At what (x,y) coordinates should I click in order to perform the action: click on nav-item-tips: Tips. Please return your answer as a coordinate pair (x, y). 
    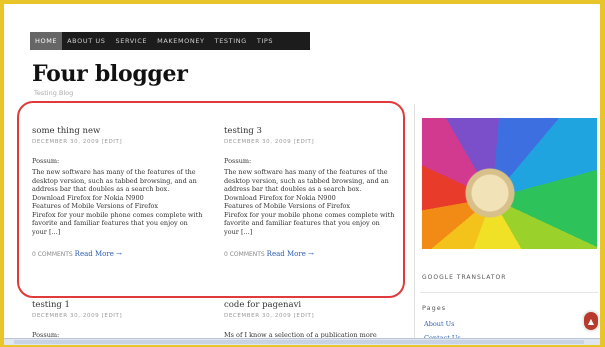
    Looking at the image, I should click on (265, 41).